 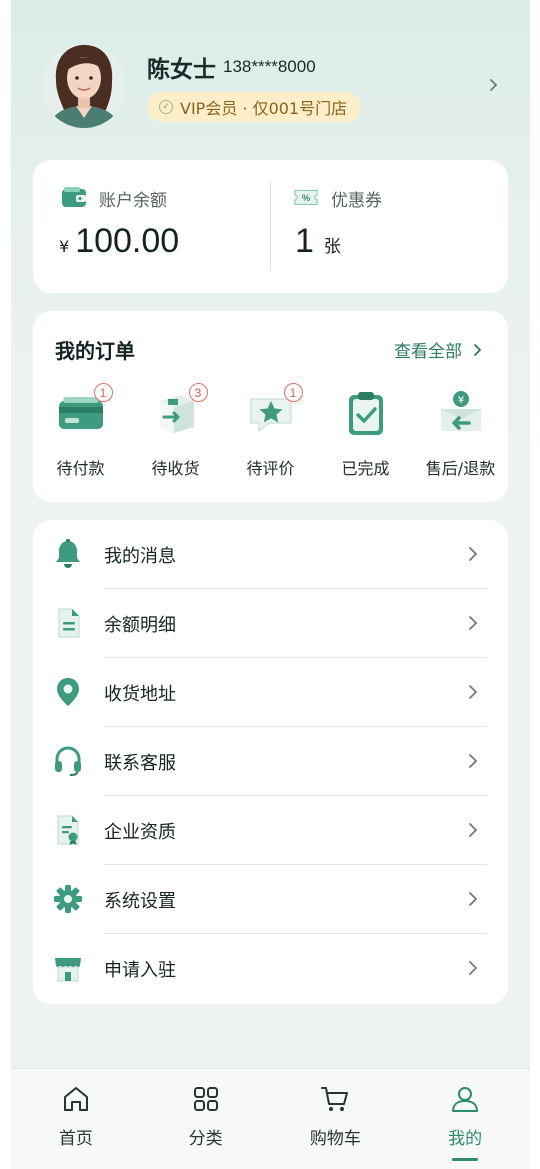 I want to click on menu-item-address: 收货地址, so click(x=270, y=692).